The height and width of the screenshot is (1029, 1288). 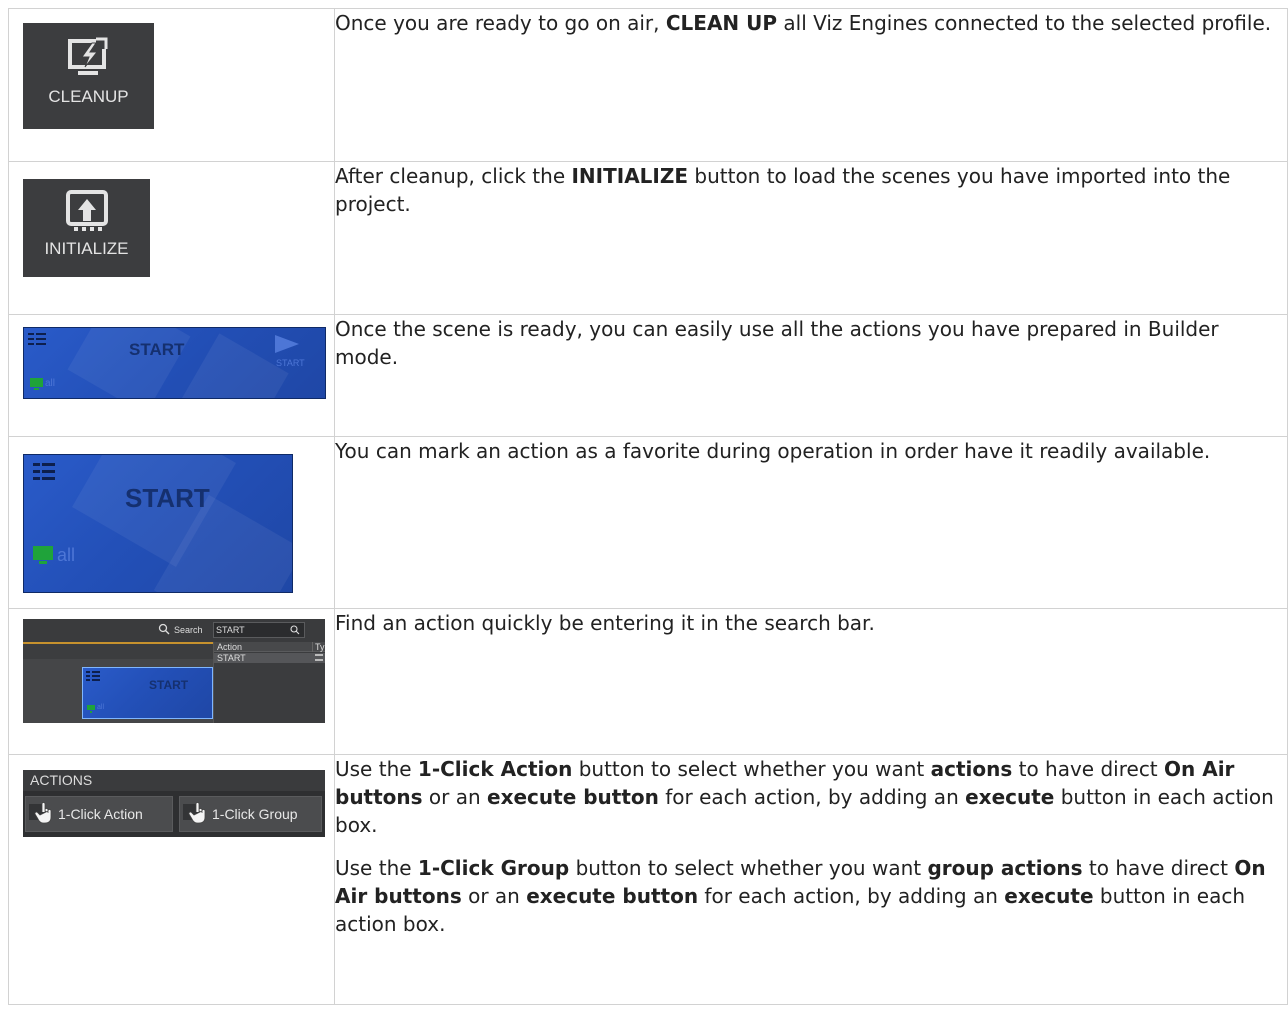 I want to click on image-cell: Search START Action Typ START, so click(x=171, y=681).